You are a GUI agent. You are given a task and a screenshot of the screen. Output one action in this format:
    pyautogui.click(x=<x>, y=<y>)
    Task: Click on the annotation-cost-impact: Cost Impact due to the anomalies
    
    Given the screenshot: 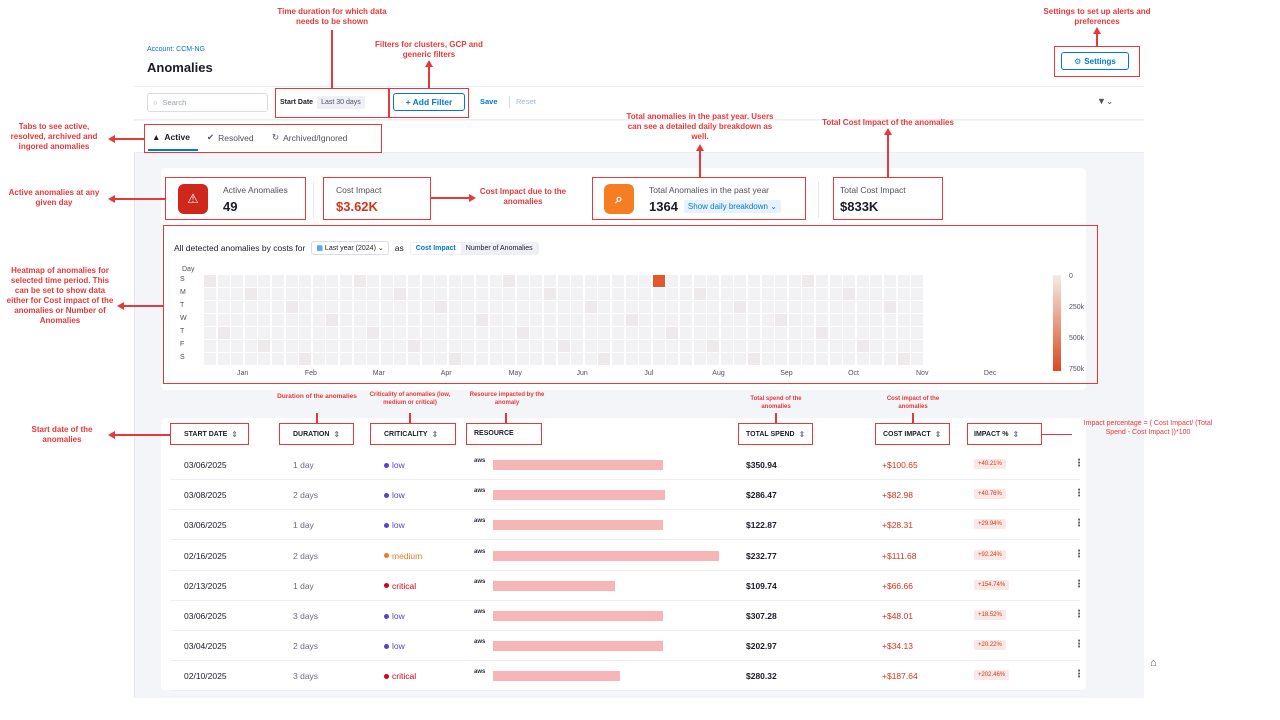 What is the action you would take?
    pyautogui.click(x=523, y=196)
    